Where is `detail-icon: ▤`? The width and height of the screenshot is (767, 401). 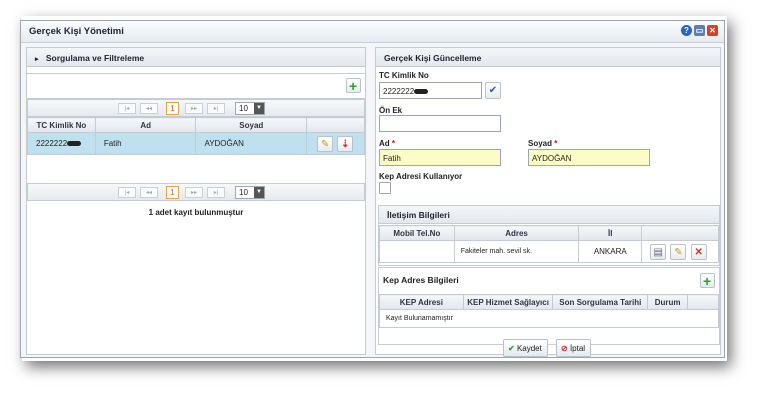 detail-icon: ▤ is located at coordinates (658, 251).